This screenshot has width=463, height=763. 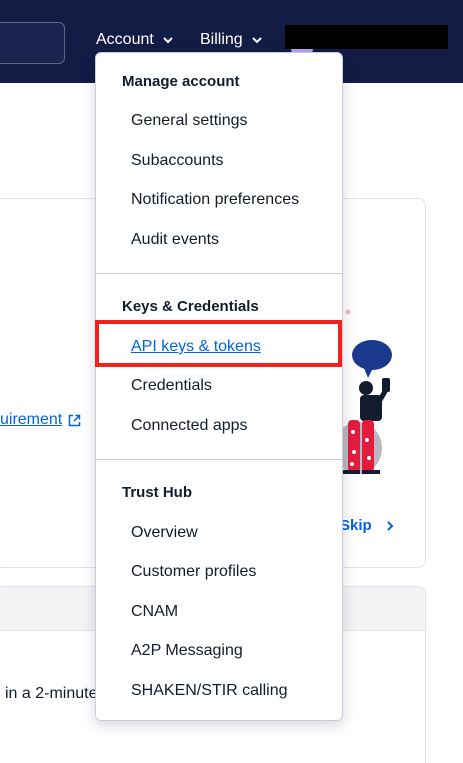 I want to click on group-title-keys-credentials: Keys & Credentials, so click(x=190, y=306).